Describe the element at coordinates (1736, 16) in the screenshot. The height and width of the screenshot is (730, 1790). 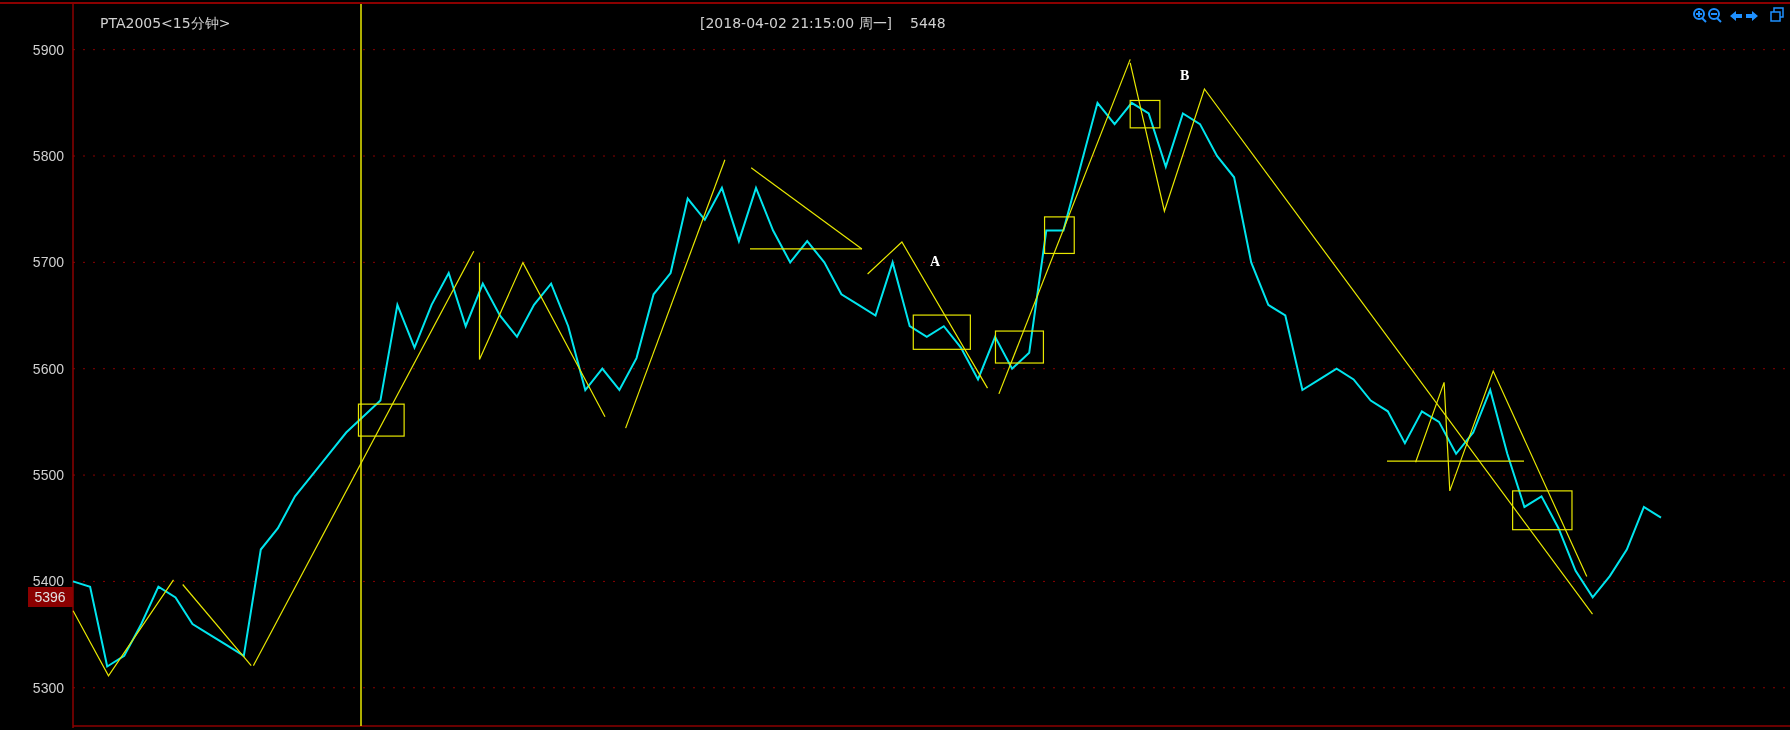
I see `left-arrow-icon` at that location.